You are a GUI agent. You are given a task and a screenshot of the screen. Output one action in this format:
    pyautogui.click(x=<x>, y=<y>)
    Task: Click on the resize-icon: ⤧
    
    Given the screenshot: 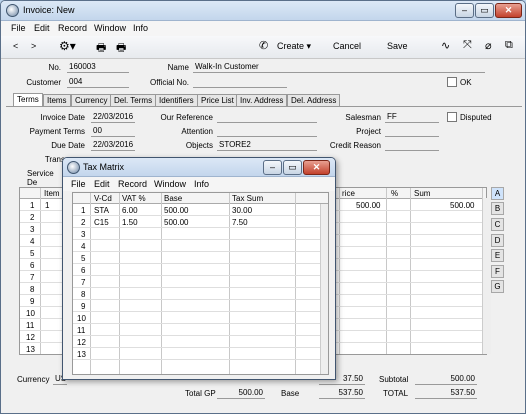 What is the action you would take?
    pyautogui.click(x=467, y=45)
    